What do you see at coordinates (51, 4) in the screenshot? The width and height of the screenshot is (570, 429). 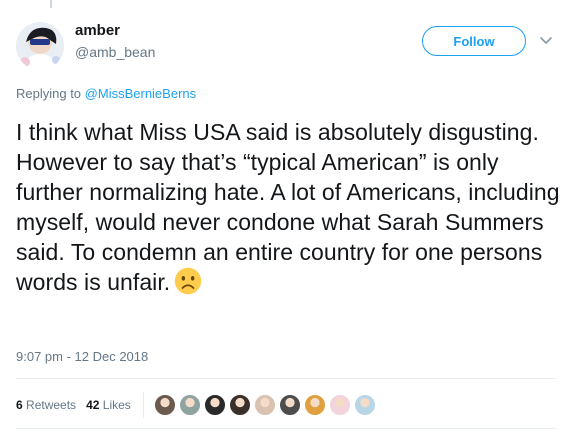 I see `thread-connector-line` at bounding box center [51, 4].